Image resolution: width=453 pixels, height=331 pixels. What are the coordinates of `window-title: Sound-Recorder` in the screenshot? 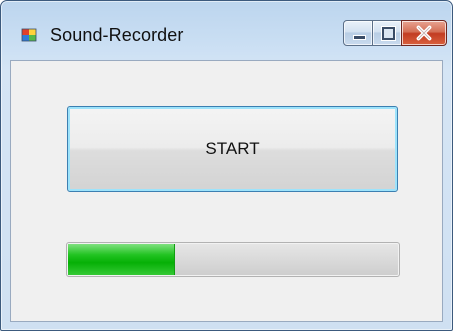 It's located at (117, 35).